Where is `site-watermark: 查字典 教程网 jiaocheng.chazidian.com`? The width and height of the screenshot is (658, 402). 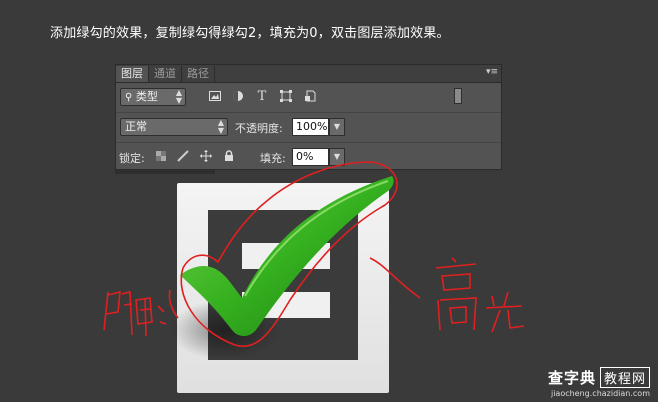
site-watermark: 查字典 教程网 jiaocheng.chazidian.com is located at coordinates (599, 382).